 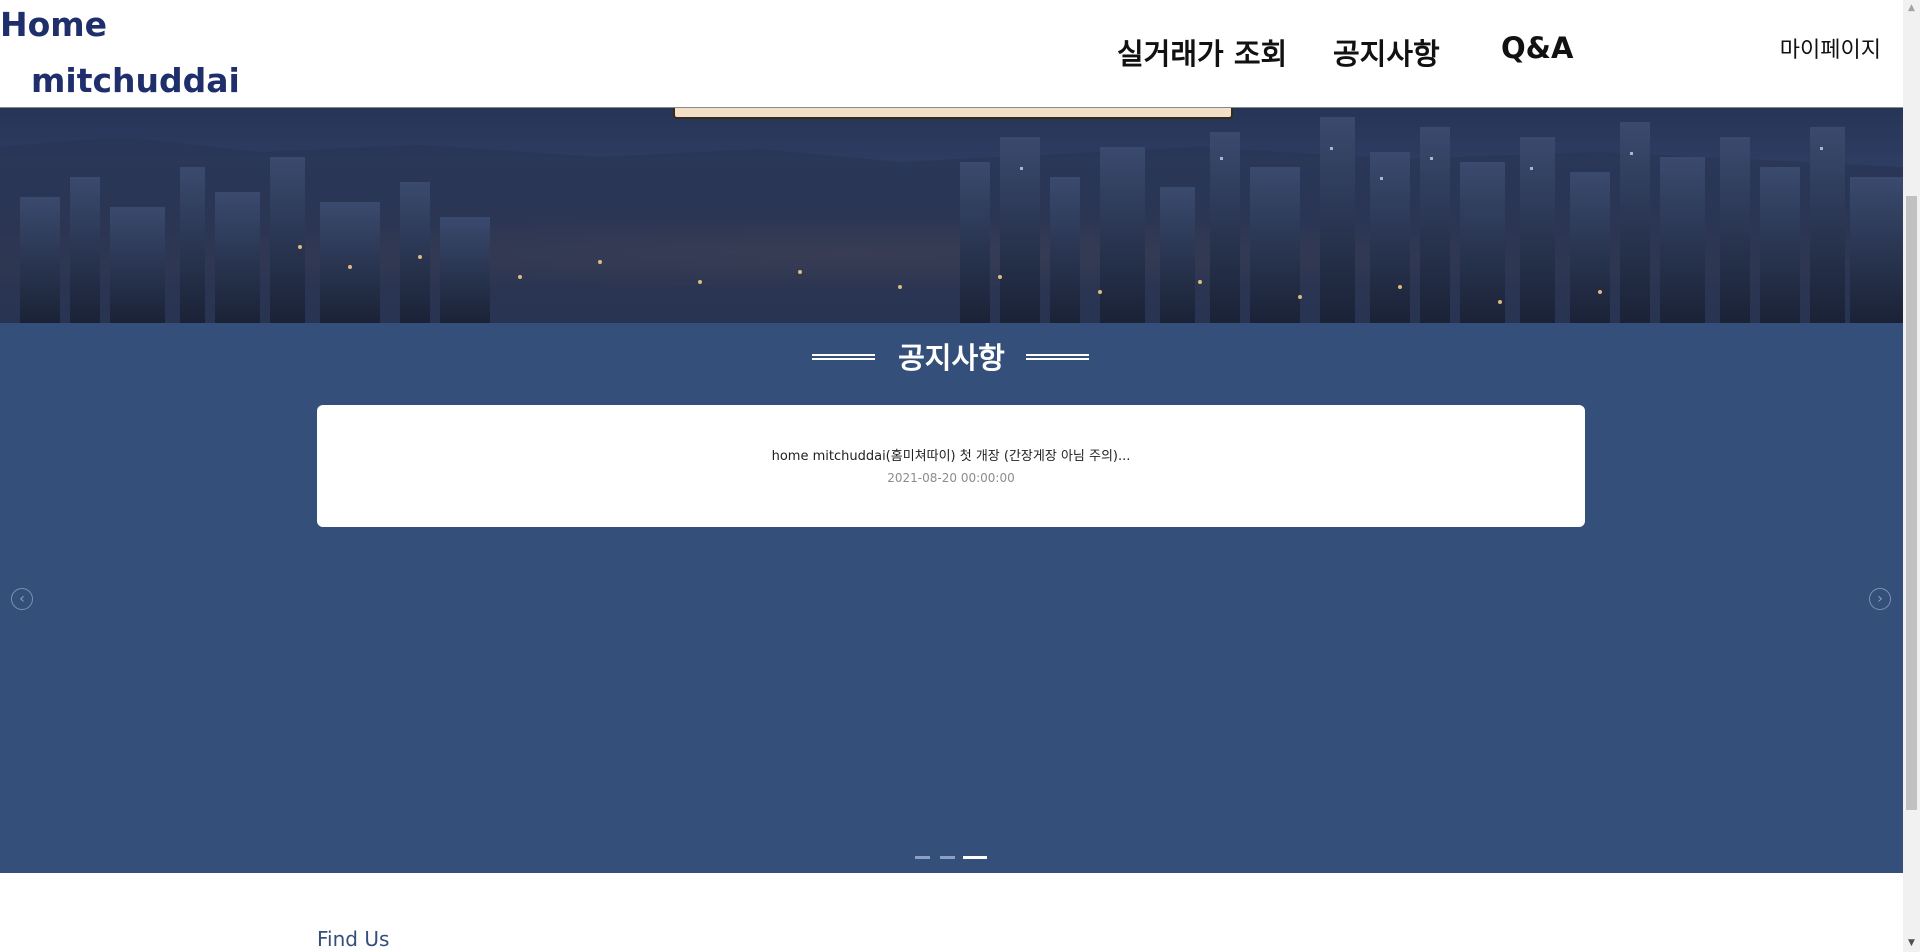 I want to click on chevron-right-icon: ›, so click(x=1880, y=599).